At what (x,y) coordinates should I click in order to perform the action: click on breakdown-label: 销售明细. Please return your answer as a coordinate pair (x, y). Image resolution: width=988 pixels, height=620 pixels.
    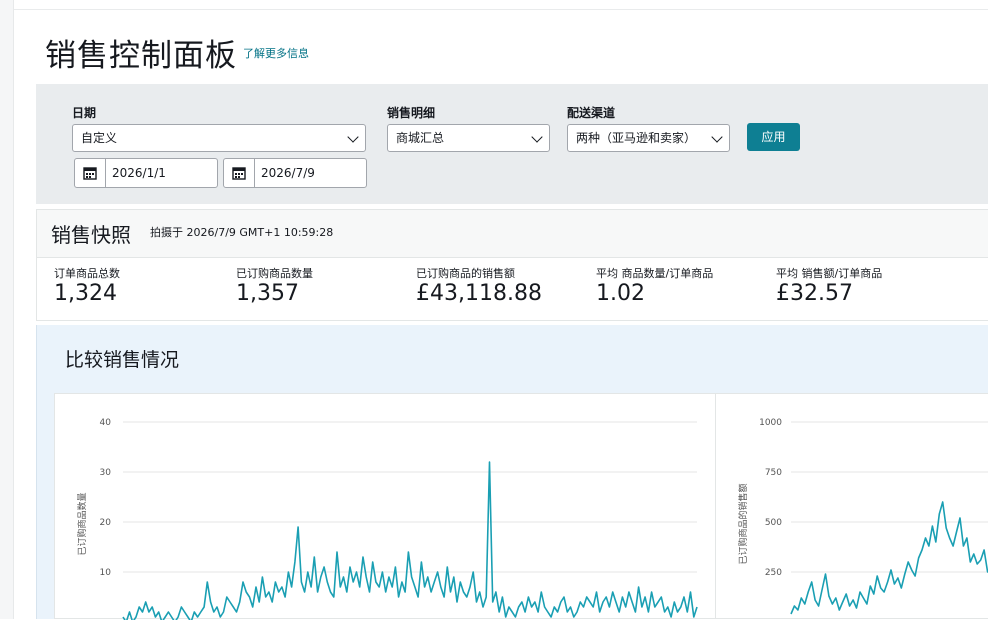
    Looking at the image, I should click on (411, 113).